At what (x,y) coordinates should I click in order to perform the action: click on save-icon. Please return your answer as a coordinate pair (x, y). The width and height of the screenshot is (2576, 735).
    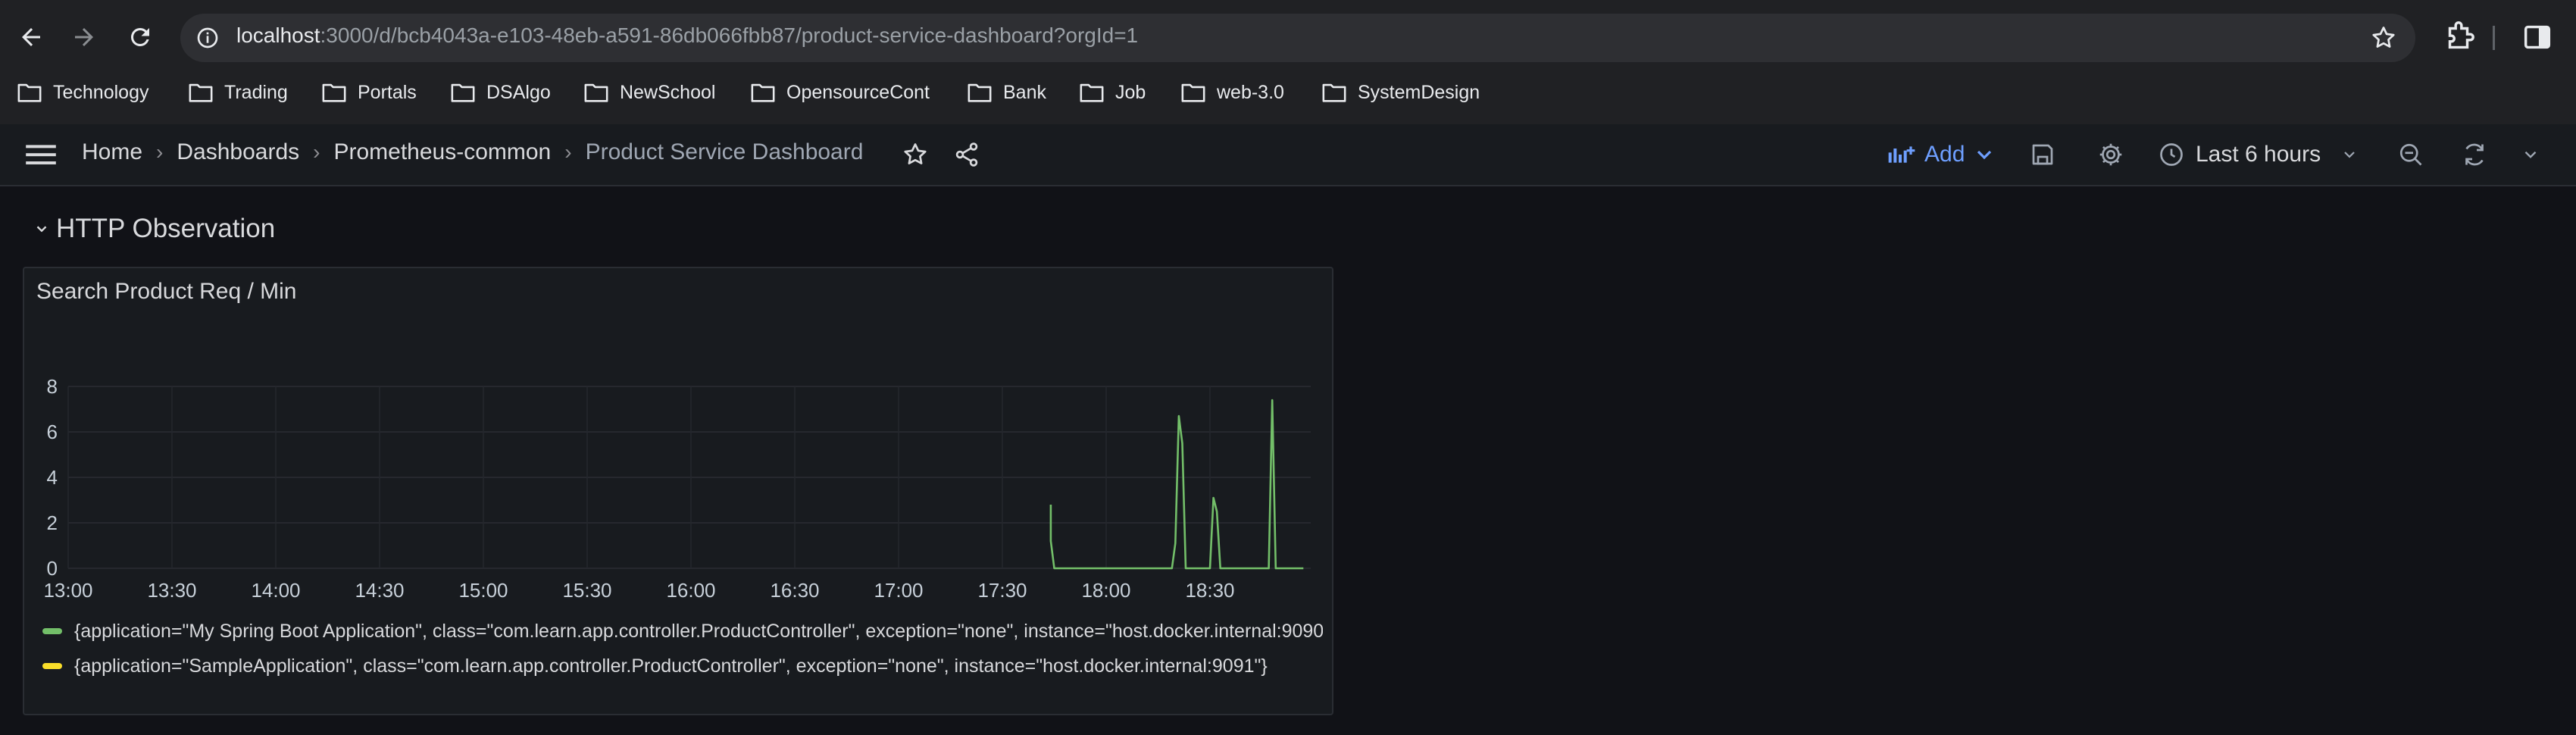
    Looking at the image, I should click on (2043, 154).